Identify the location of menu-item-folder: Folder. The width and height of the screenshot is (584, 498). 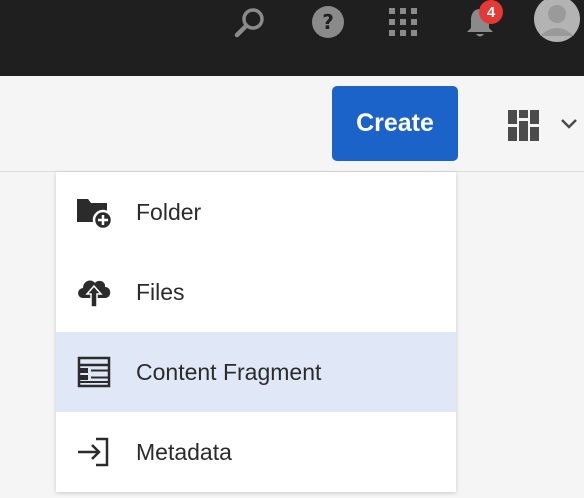
(256, 212).